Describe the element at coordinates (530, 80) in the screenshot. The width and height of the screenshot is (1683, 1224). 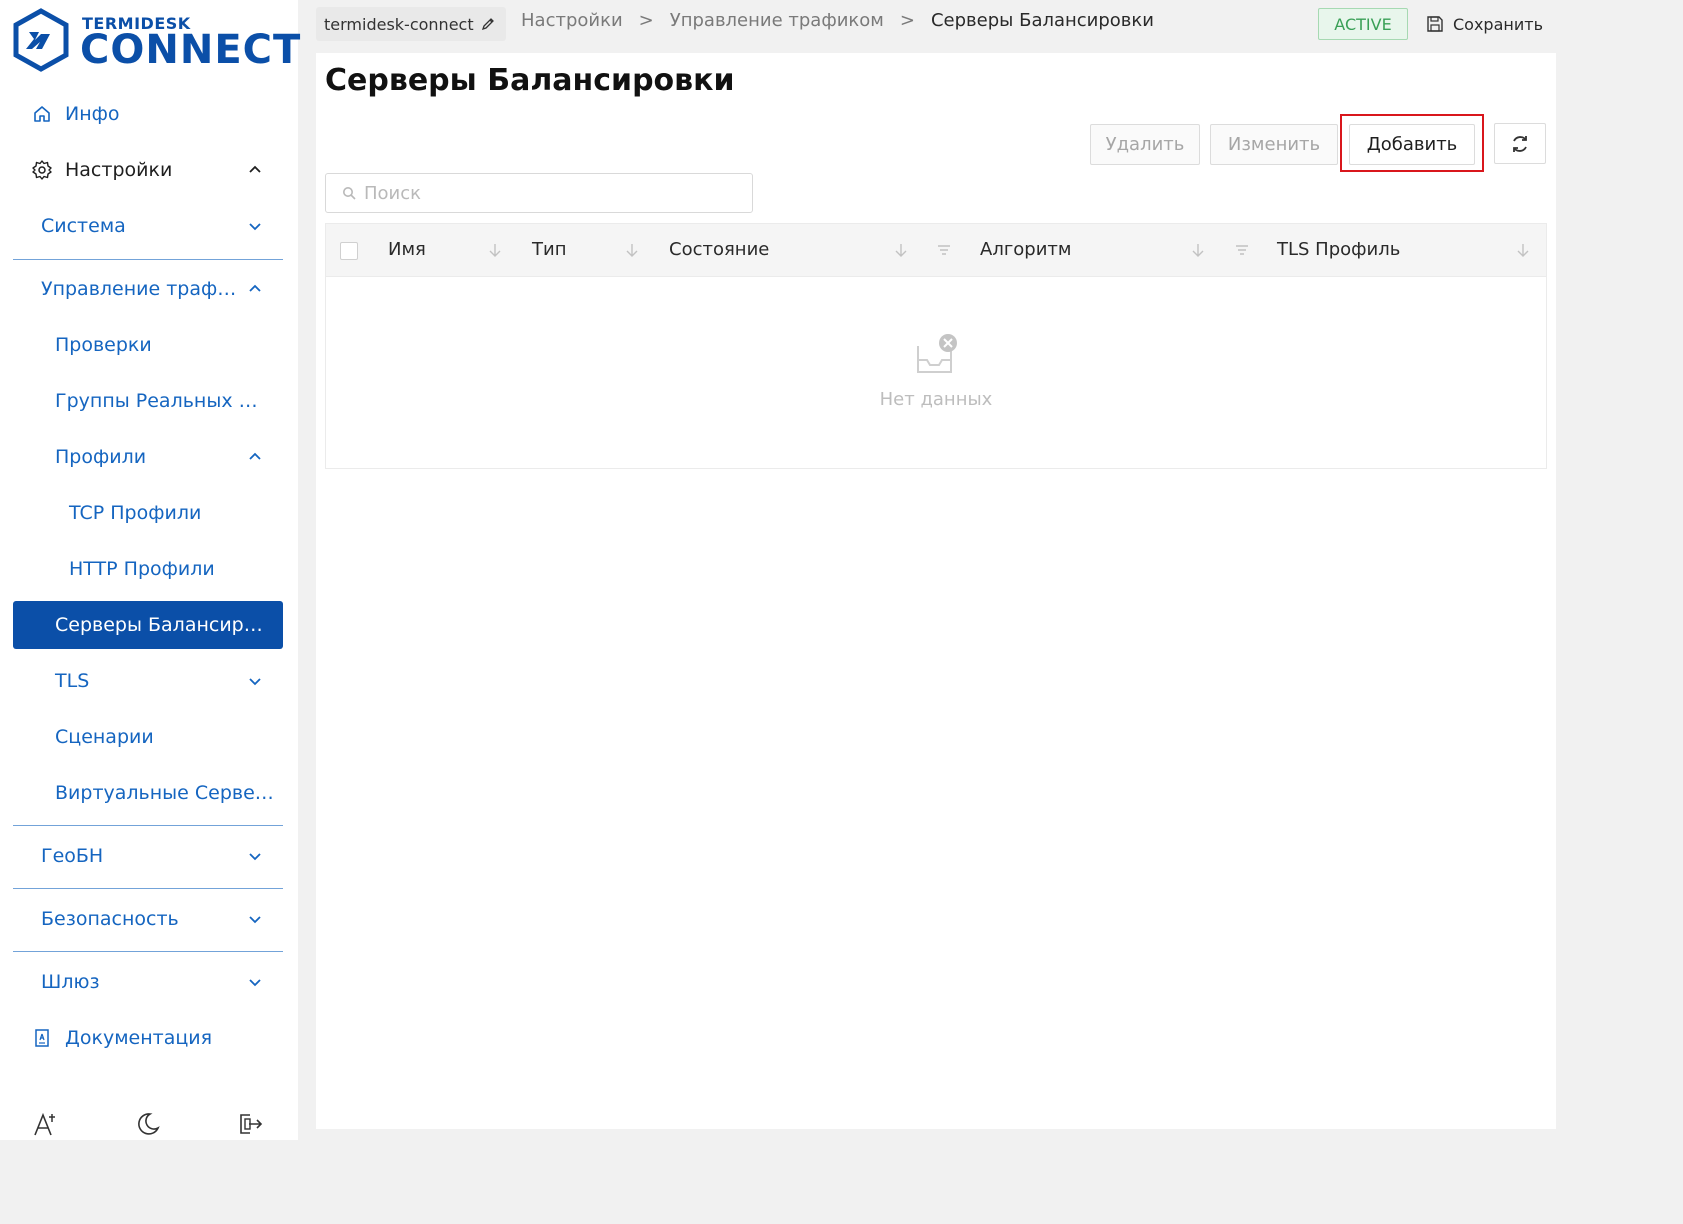
I see `page-title: Серверы Балансировки` at that location.